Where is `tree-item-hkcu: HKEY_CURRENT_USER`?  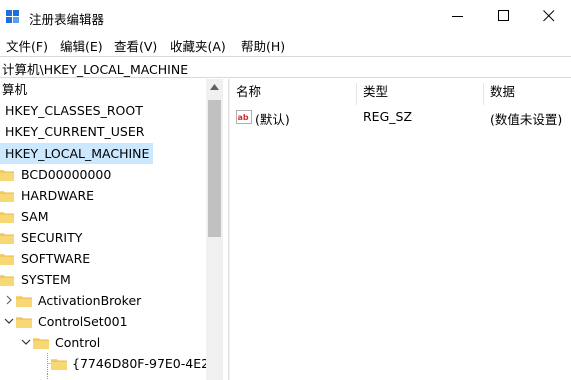
tree-item-hkcu: HKEY_CURRENT_USER is located at coordinates (100, 131).